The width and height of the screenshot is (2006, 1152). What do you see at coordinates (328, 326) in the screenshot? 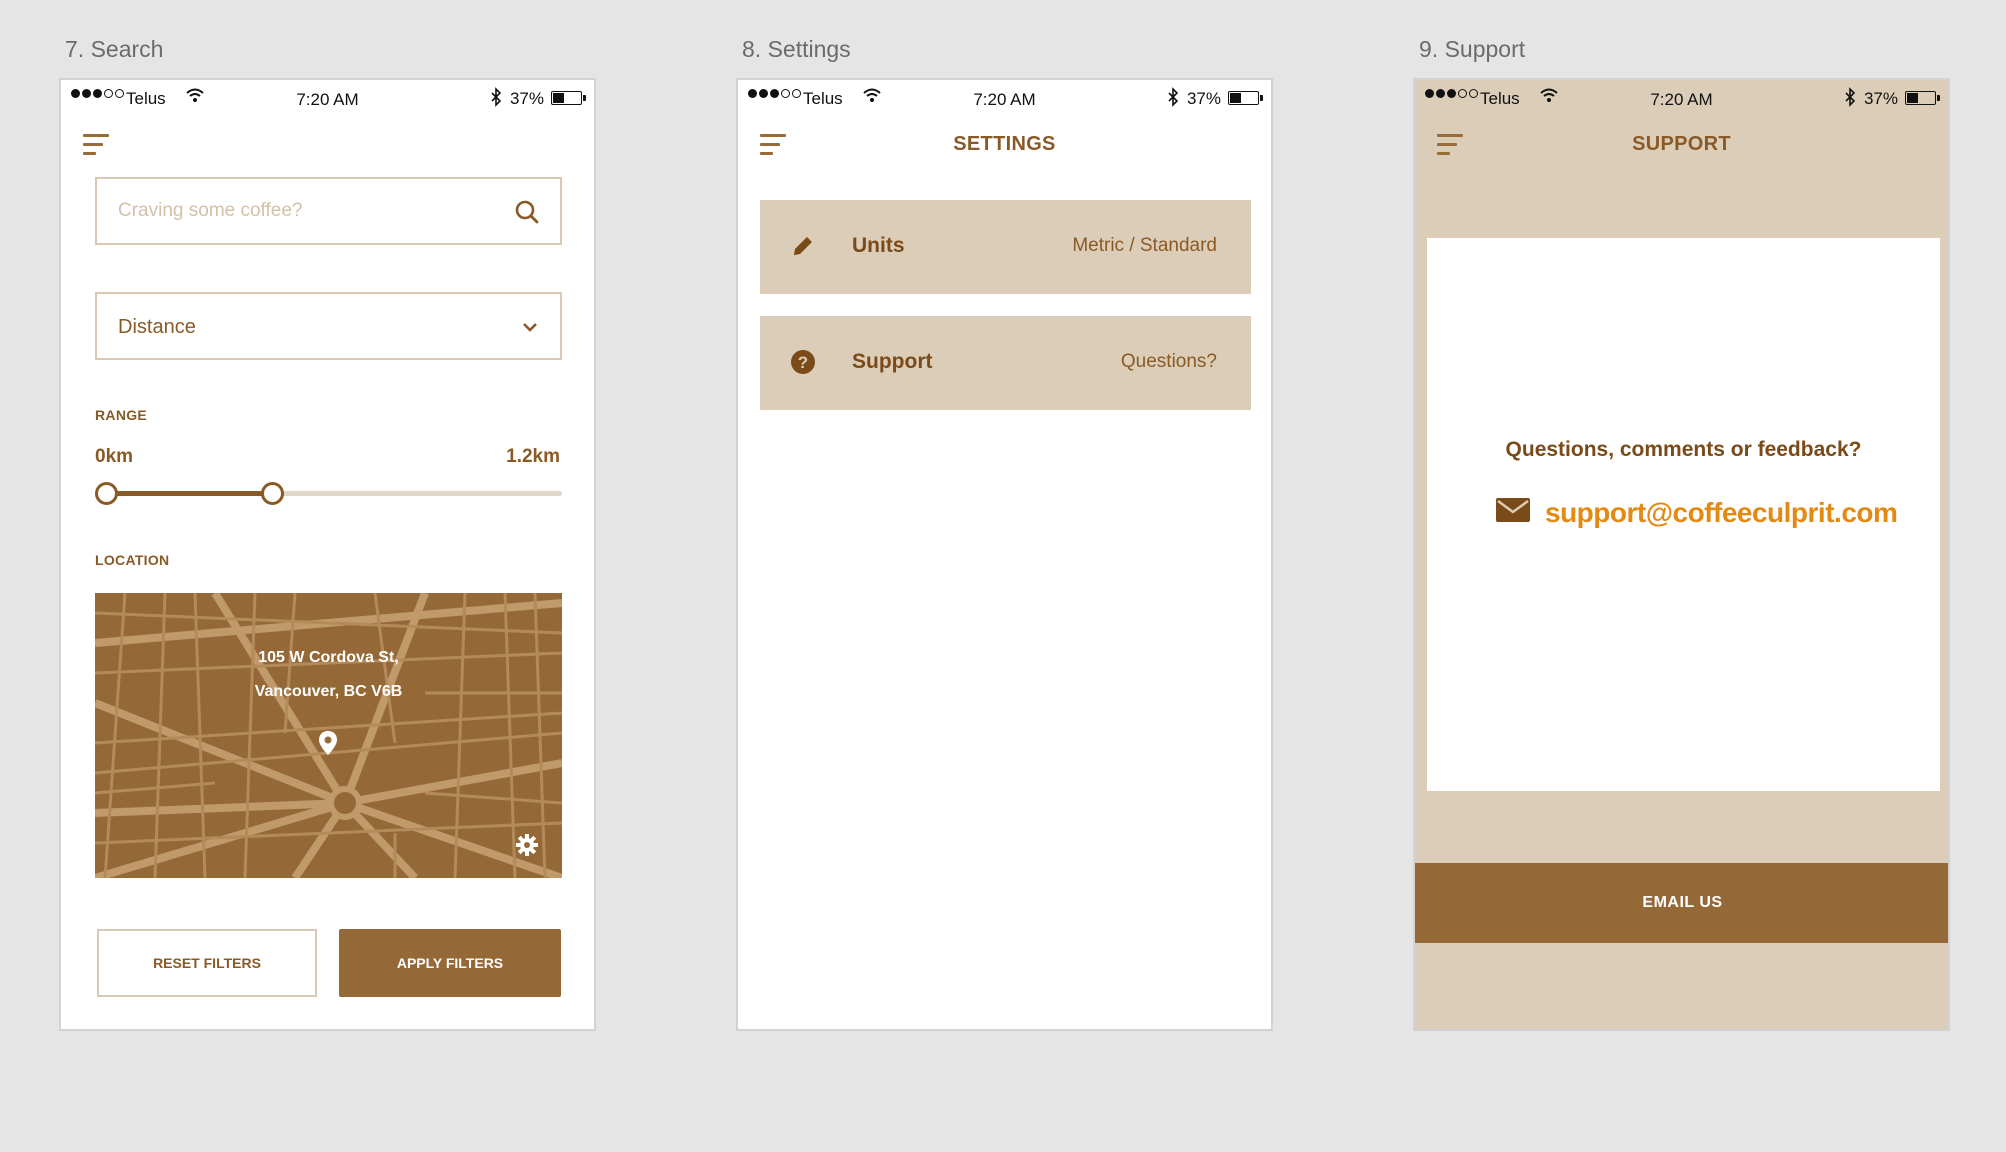
I see `sort-dropdown: Distance` at bounding box center [328, 326].